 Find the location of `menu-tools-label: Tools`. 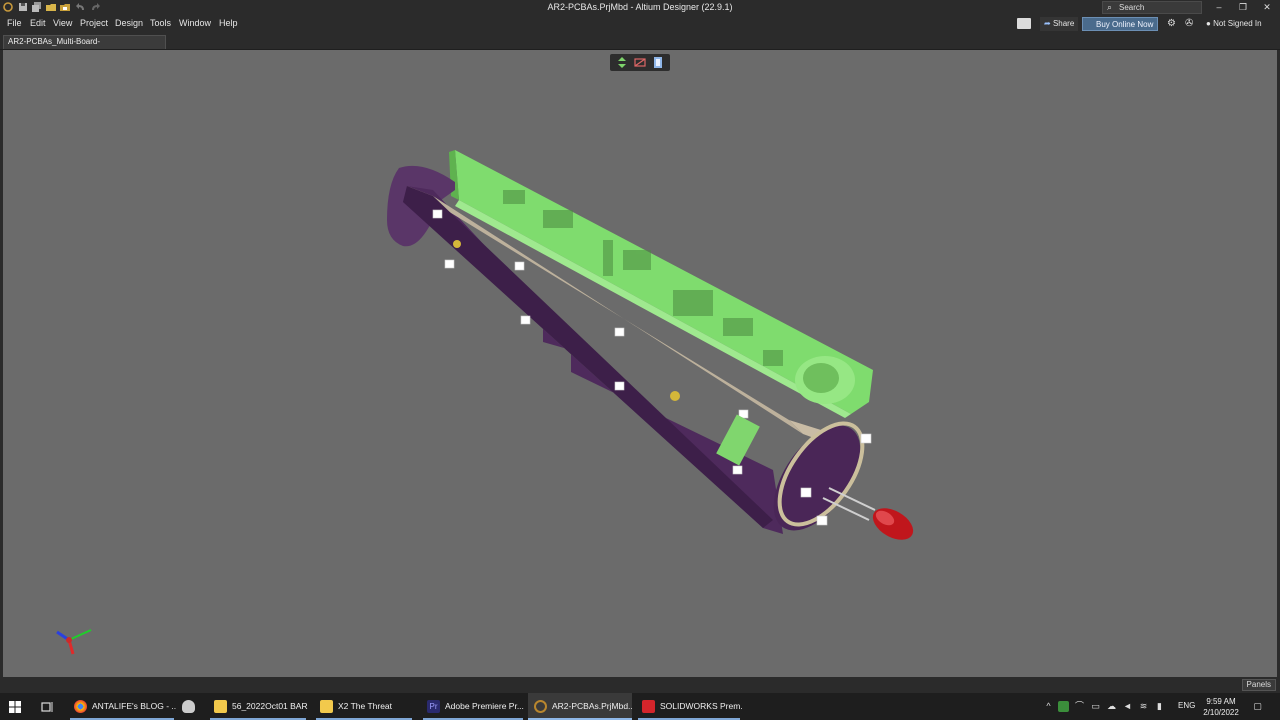

menu-tools-label: Tools is located at coordinates (161, 23).